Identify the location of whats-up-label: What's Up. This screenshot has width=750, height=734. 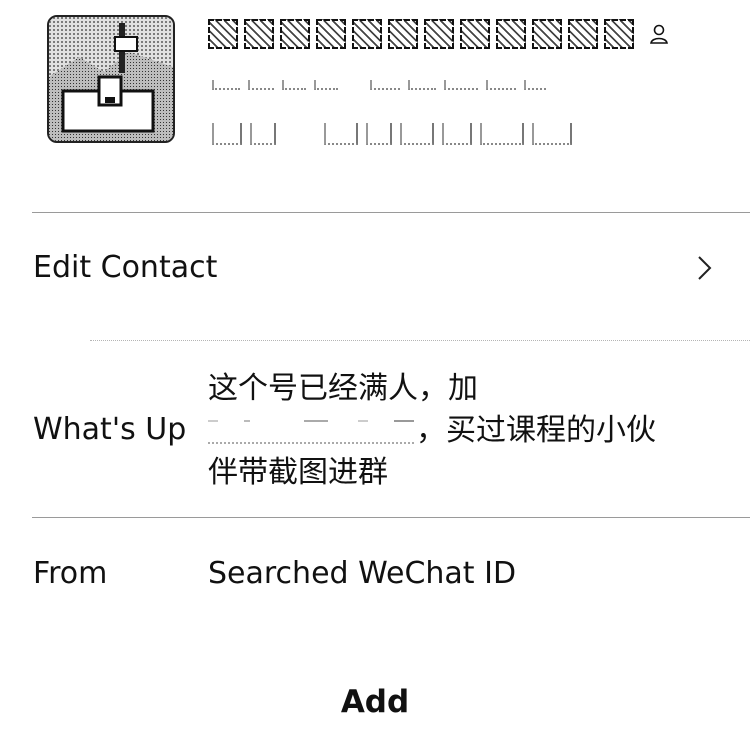
(110, 429).